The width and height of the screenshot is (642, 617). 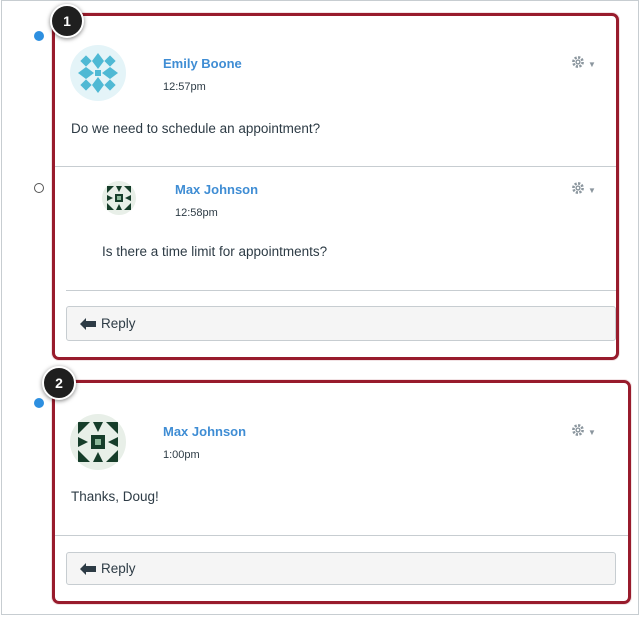 What do you see at coordinates (181, 455) in the screenshot?
I see `post-timestamp: 1:00pm` at bounding box center [181, 455].